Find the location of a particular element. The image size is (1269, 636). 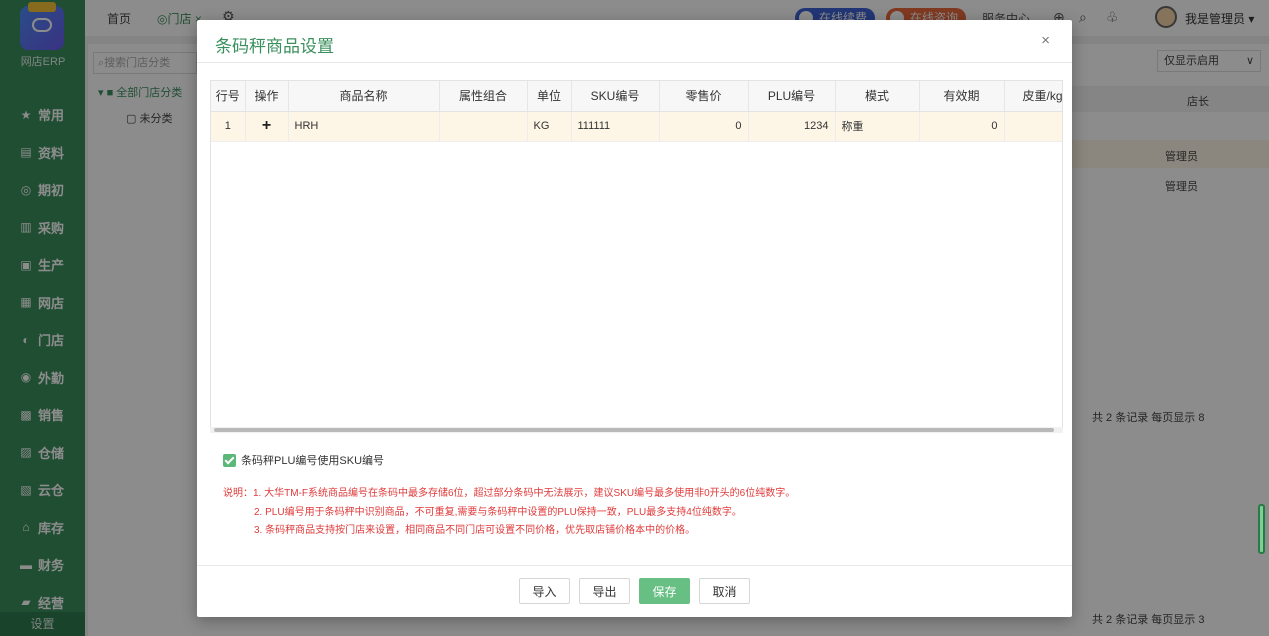

tare-cell: 0 is located at coordinates (1033, 126).